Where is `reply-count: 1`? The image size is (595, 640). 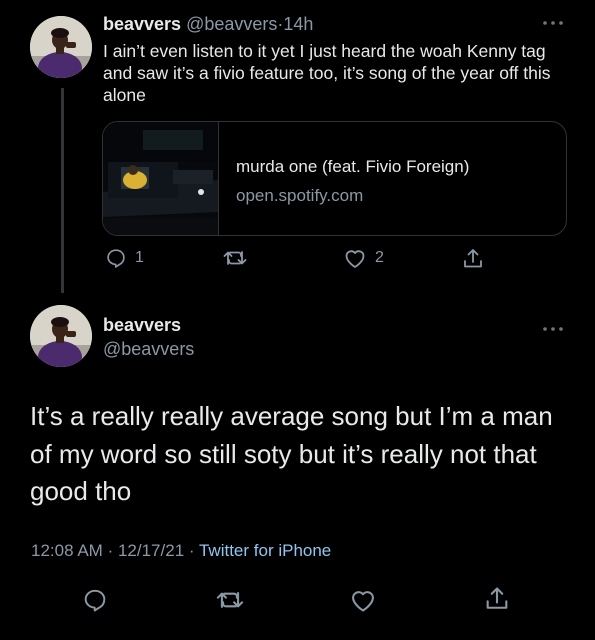 reply-count: 1 is located at coordinates (139, 257).